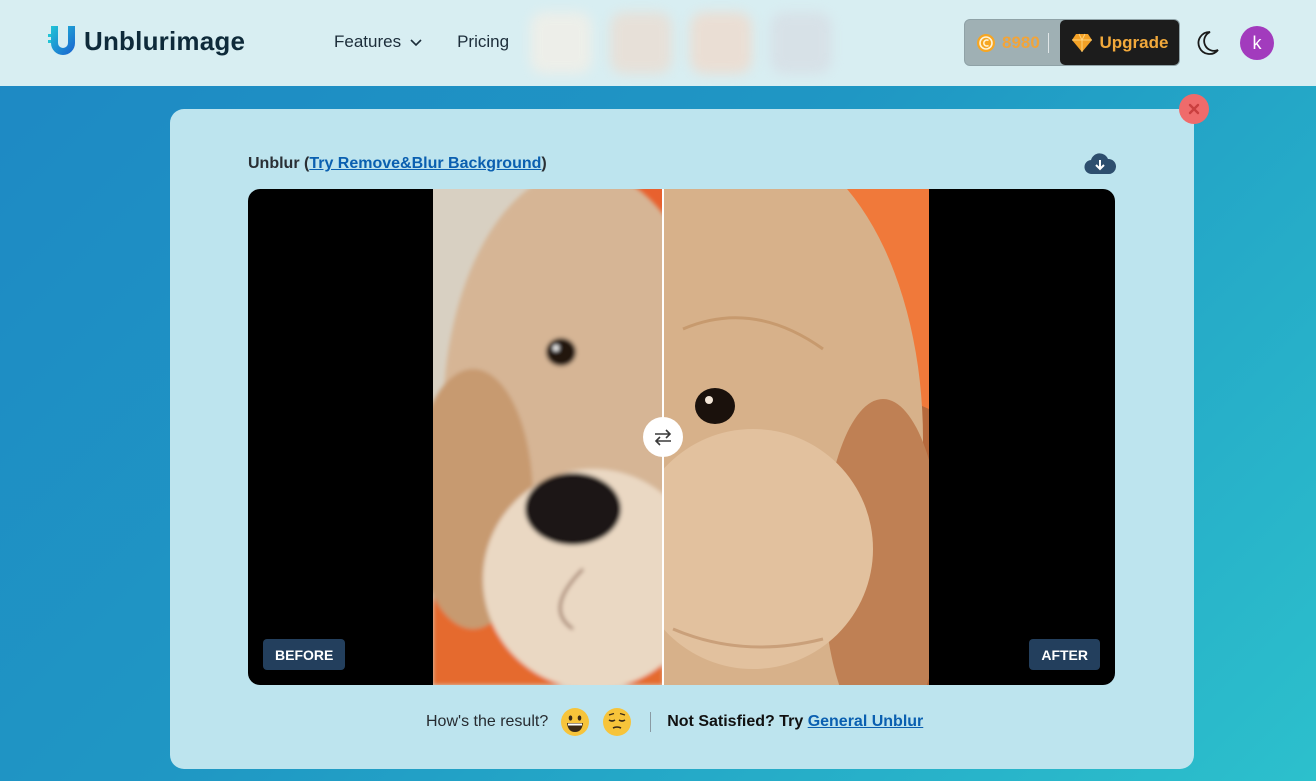 The image size is (1316, 781). What do you see at coordinates (737, 721) in the screenshot?
I see `not-satisfied-label: Not Satisfied? Try` at bounding box center [737, 721].